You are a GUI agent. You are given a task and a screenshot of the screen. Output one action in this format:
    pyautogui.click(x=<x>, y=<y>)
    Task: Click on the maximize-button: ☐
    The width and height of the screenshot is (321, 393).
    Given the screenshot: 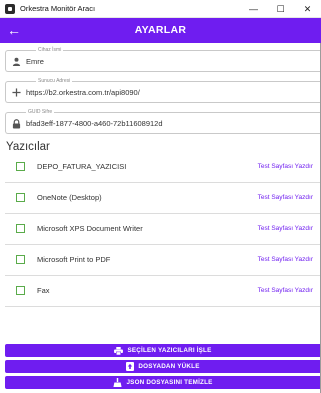 What is the action you would take?
    pyautogui.click(x=280, y=9)
    